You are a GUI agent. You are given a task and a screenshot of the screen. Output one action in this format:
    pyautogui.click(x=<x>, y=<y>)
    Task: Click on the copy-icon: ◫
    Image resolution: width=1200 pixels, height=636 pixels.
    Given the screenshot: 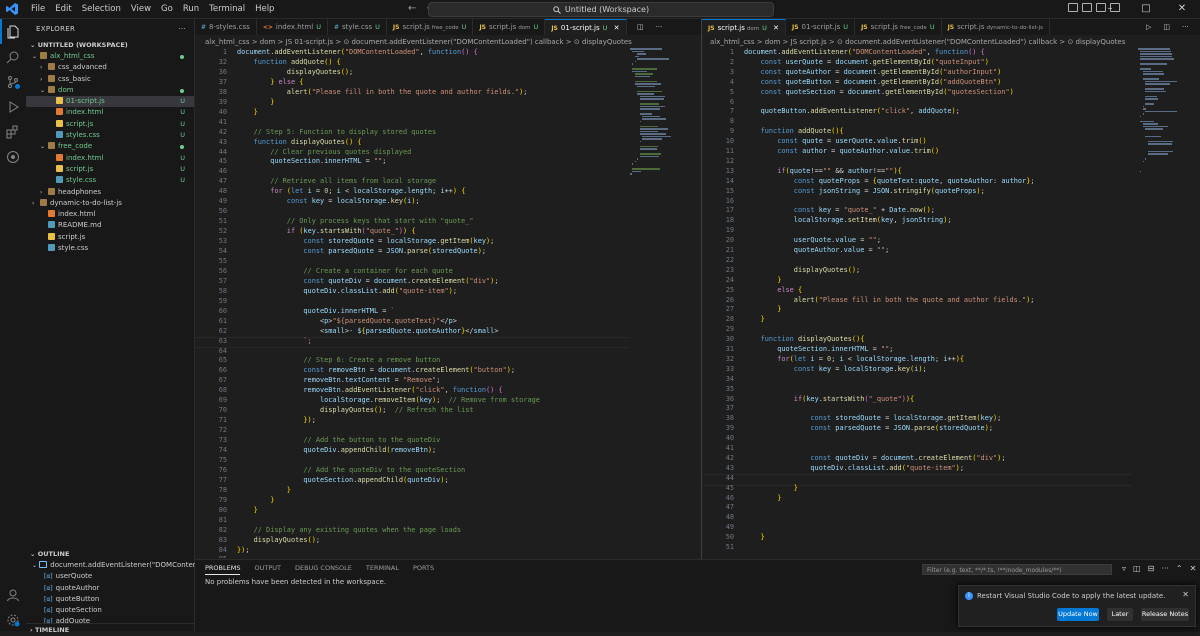 What is the action you would take?
    pyautogui.click(x=1137, y=568)
    